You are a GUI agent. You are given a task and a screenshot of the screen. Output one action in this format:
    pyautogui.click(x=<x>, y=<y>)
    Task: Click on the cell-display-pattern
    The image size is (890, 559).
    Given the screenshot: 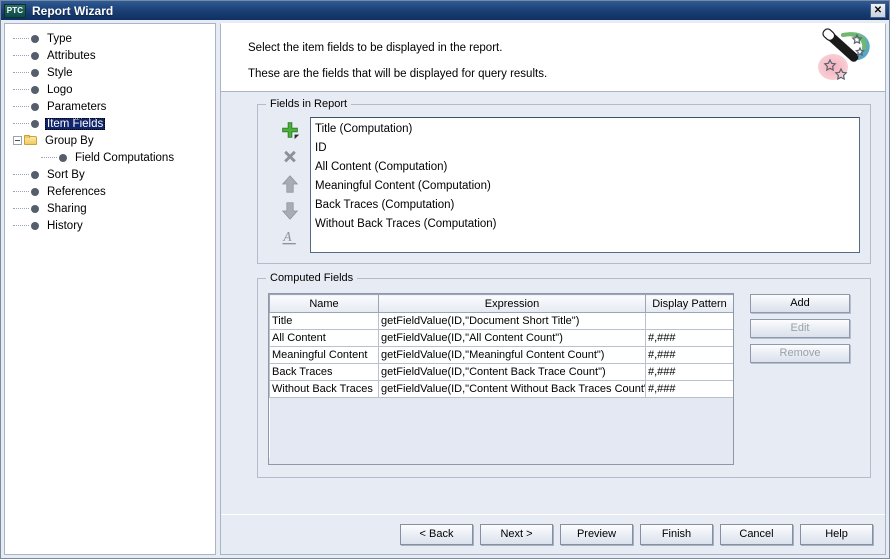 What is the action you would take?
    pyautogui.click(x=689, y=321)
    